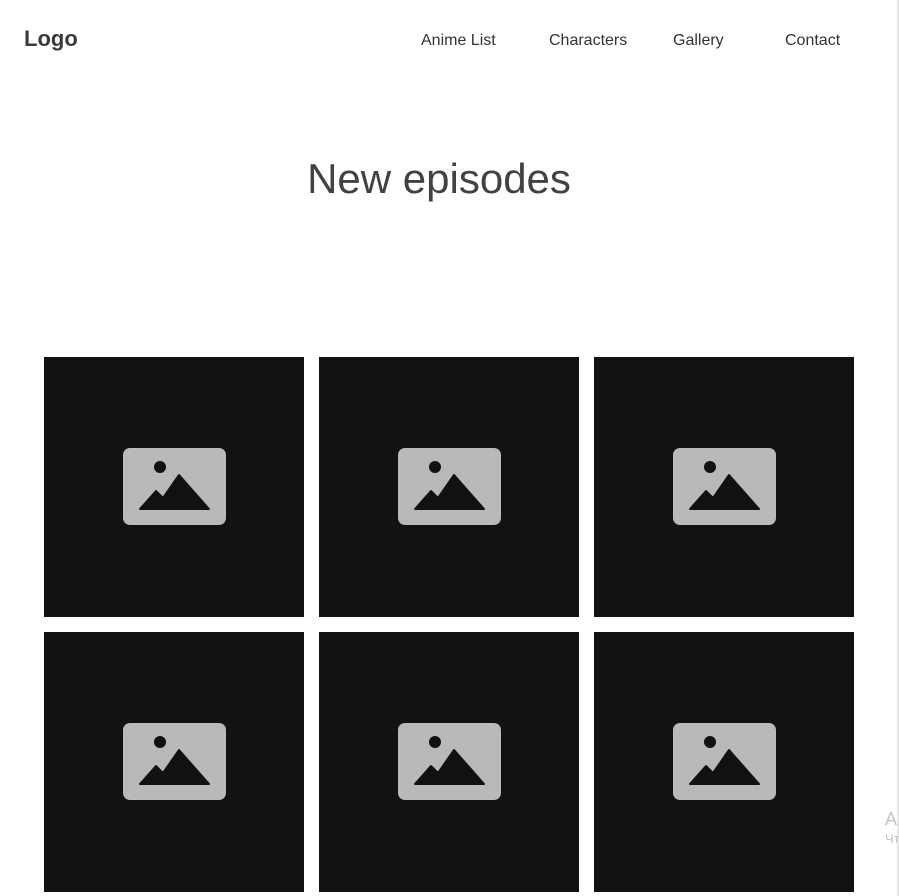 This screenshot has width=899, height=896. What do you see at coordinates (698, 41) in the screenshot?
I see `nav-link-gallery: Gallery` at bounding box center [698, 41].